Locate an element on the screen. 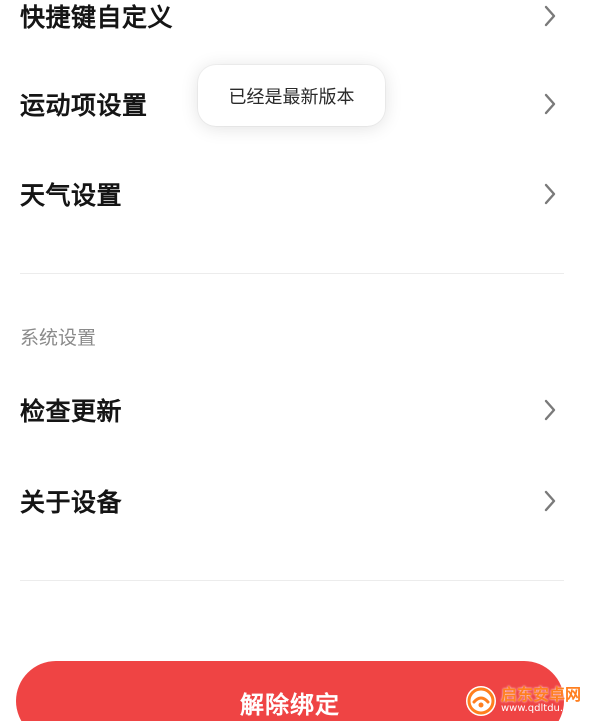  settings-item-label: 天气设置 is located at coordinates (71, 195).